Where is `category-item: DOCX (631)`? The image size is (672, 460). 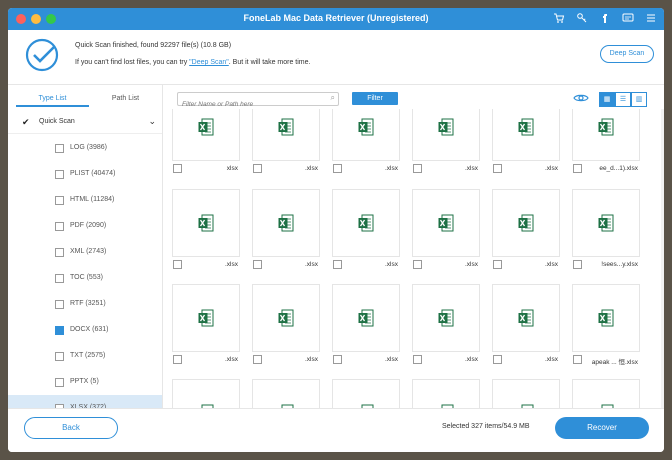
category-item: DOCX (631) is located at coordinates (85, 330).